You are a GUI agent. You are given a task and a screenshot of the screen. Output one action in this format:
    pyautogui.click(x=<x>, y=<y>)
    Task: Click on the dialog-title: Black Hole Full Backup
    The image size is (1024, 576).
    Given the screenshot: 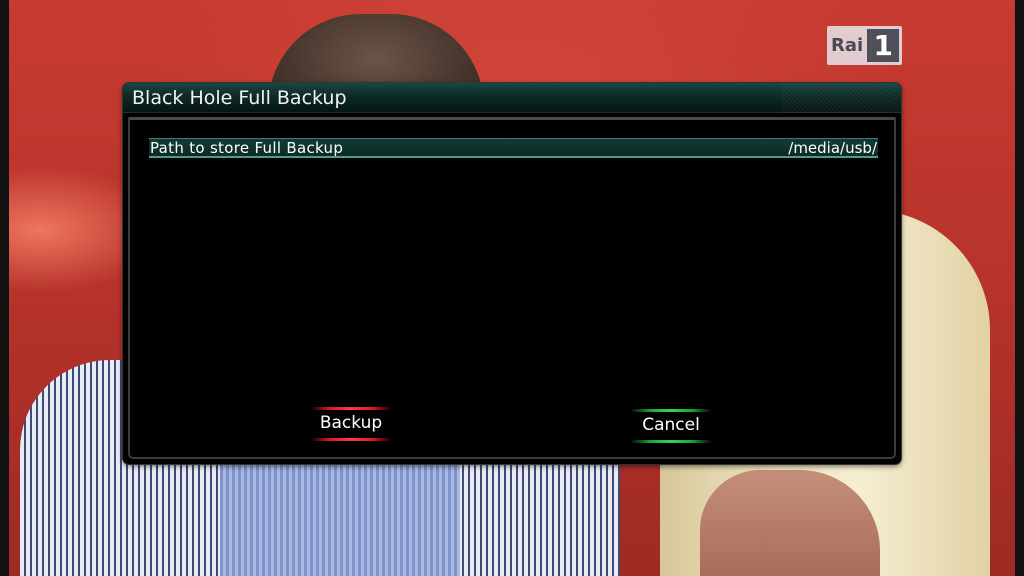 What is the action you would take?
    pyautogui.click(x=239, y=98)
    